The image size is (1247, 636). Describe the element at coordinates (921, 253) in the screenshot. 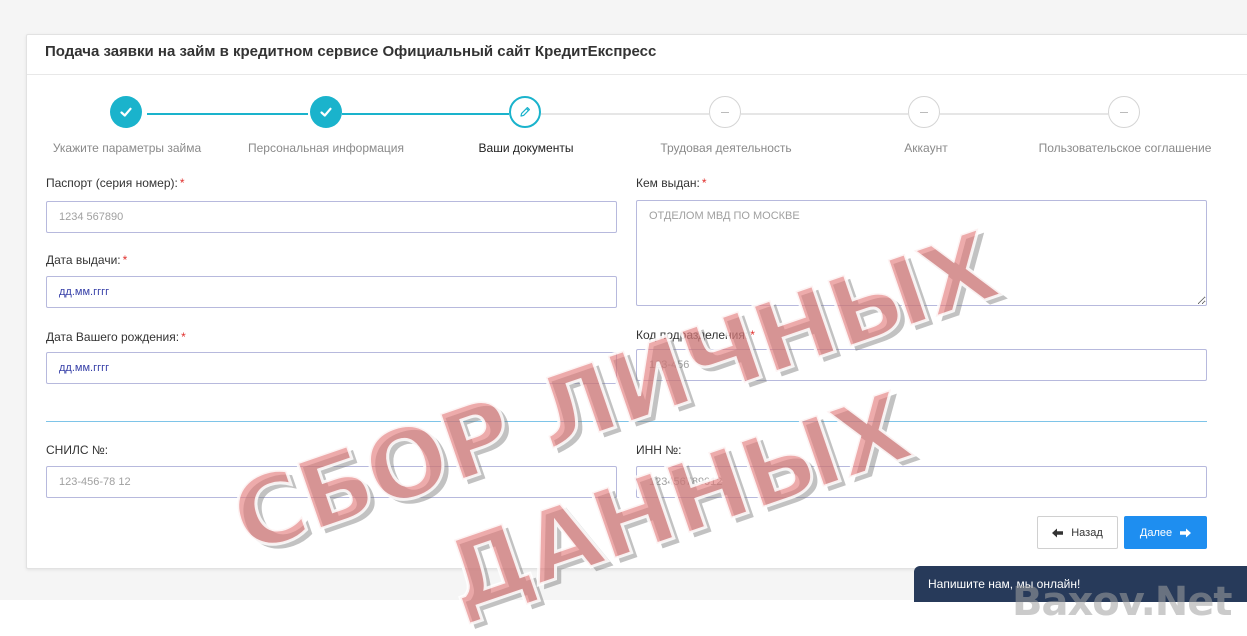

I see `issued-by-textarea` at that location.